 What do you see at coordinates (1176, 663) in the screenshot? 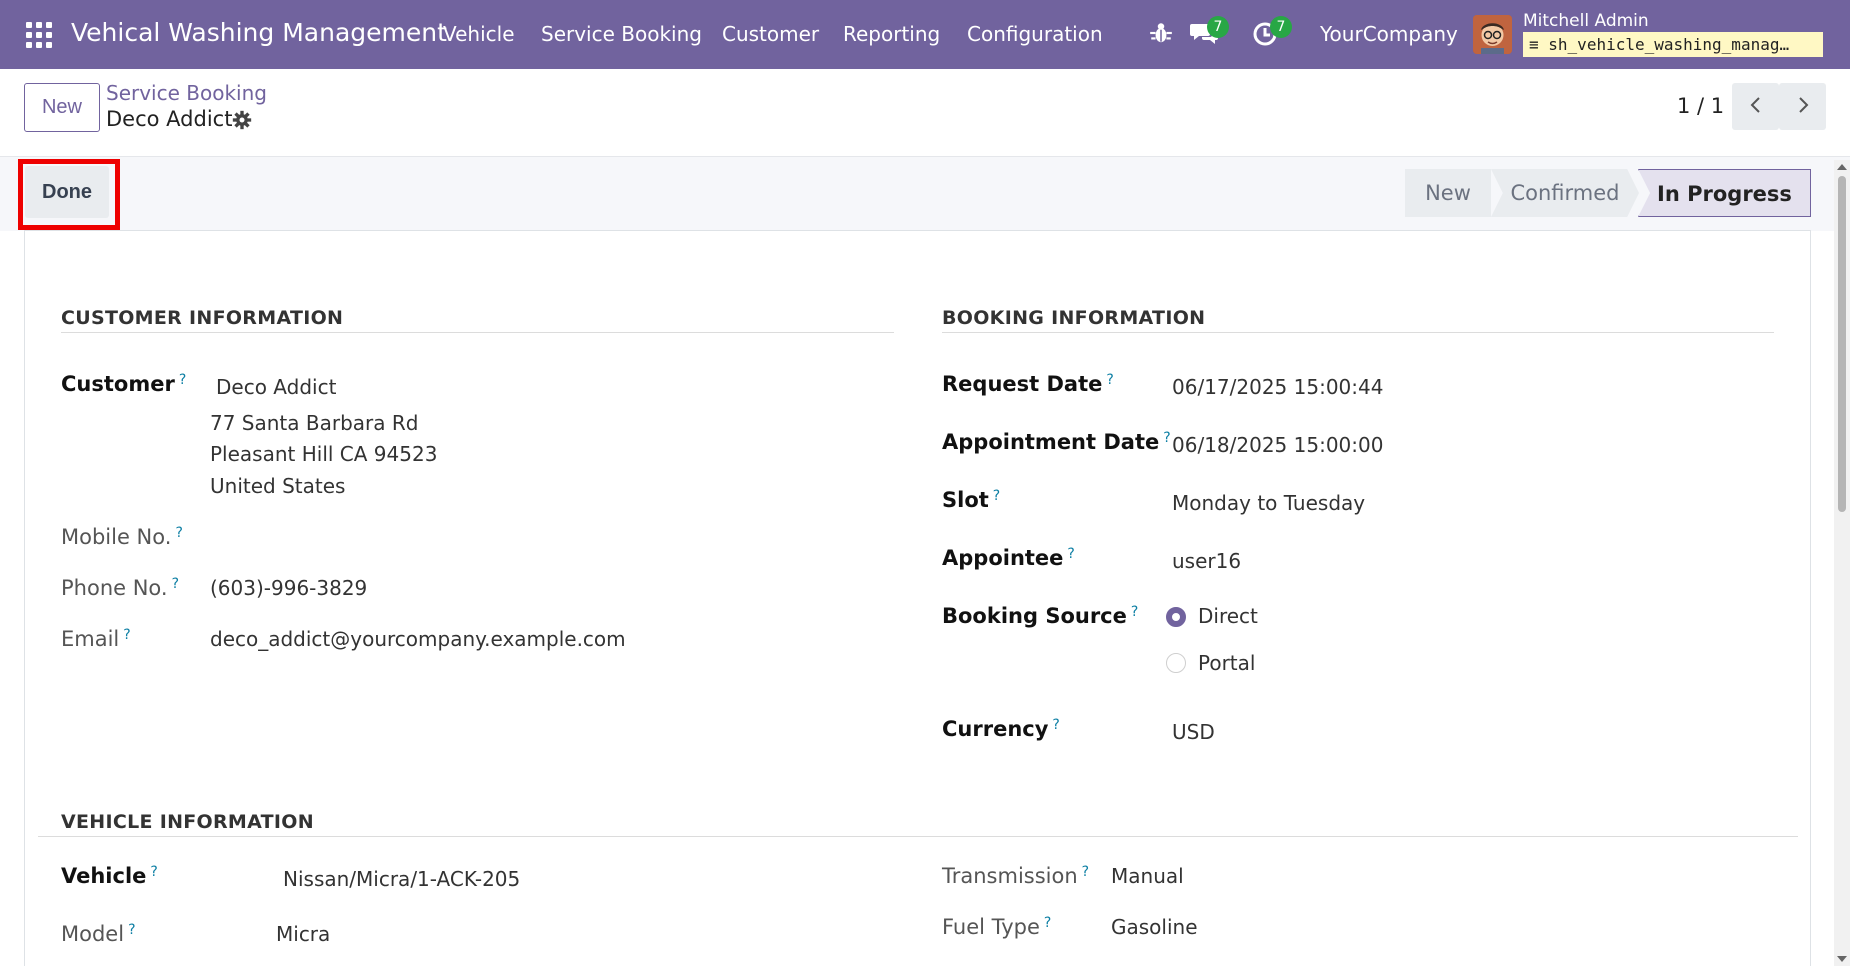
I see `booking-source-portal-radio` at bounding box center [1176, 663].